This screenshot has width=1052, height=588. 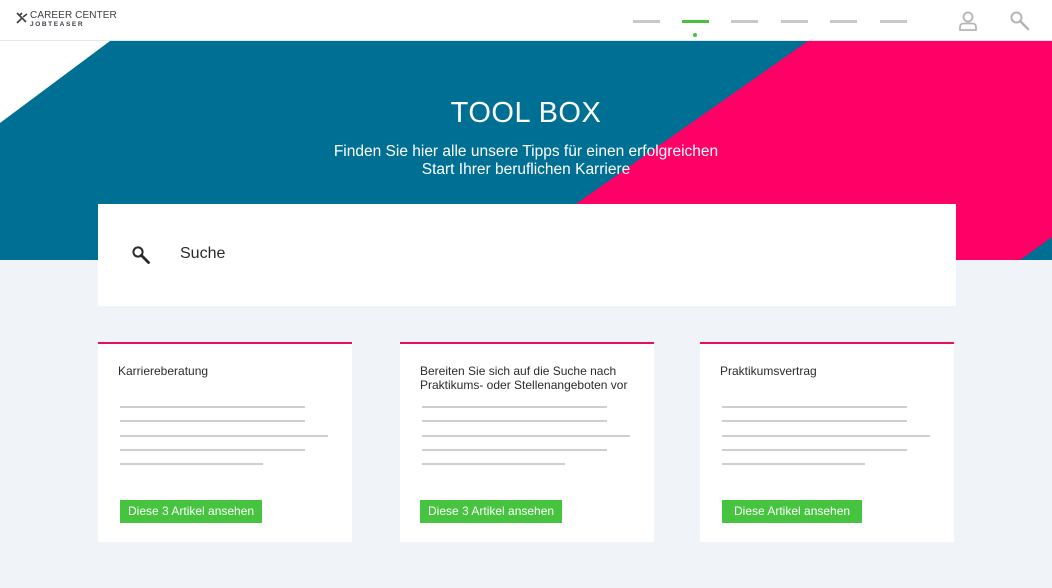 What do you see at coordinates (203, 253) in the screenshot?
I see `search-placeholder: Suche` at bounding box center [203, 253].